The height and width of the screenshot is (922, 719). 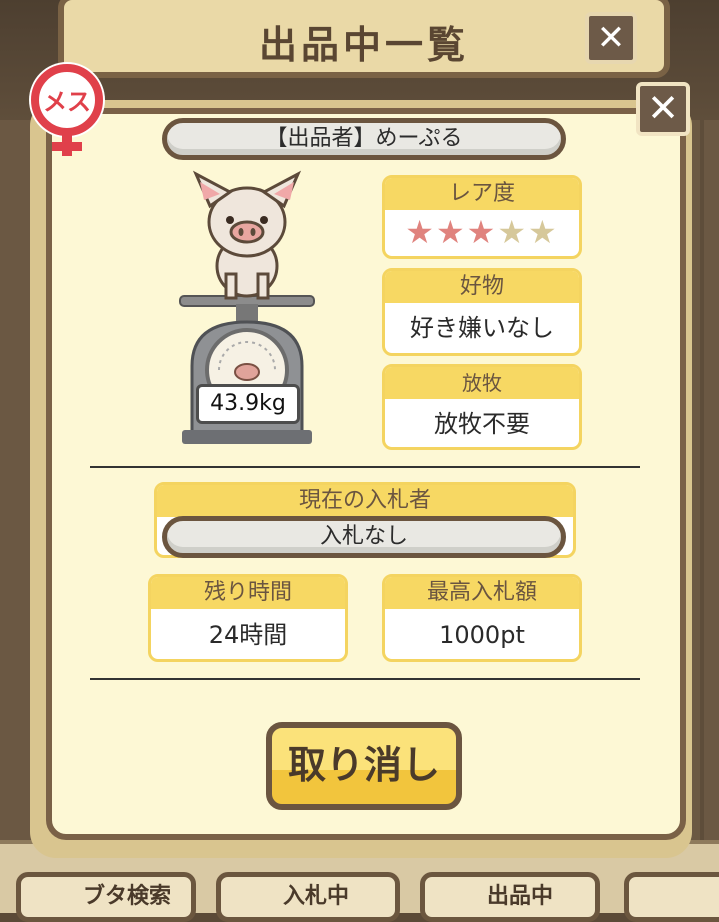 What do you see at coordinates (482, 312) in the screenshot?
I see `favorite-food-card: 好物 好き嫌いなし` at bounding box center [482, 312].